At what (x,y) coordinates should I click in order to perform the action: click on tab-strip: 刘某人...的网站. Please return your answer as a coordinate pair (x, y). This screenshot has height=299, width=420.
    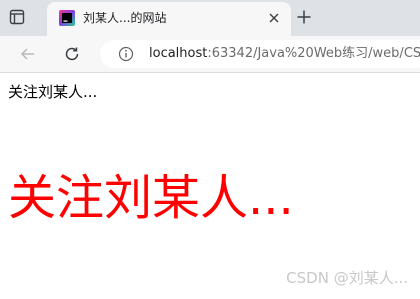
    Looking at the image, I should click on (210, 18).